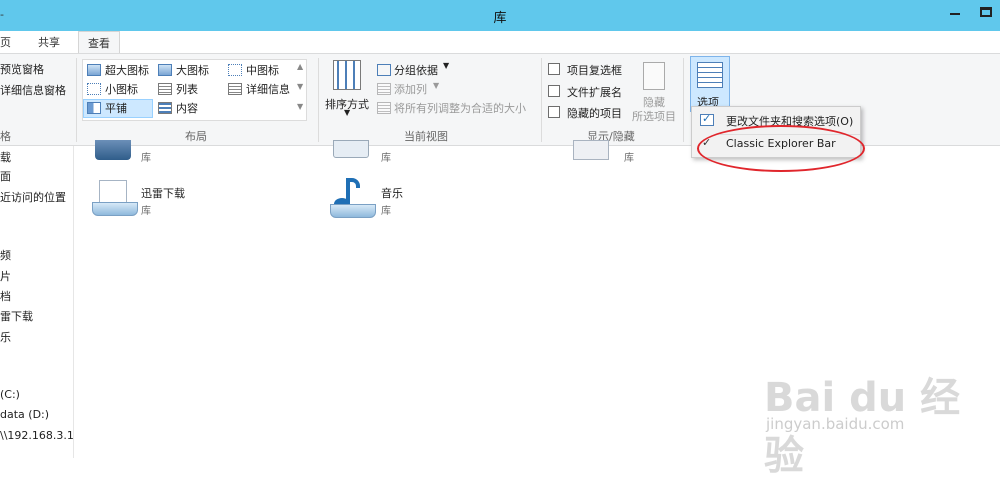 Image resolution: width=1000 pixels, height=481 pixels. Describe the element at coordinates (410, 89) in the screenshot. I see `add-column-button: 添加列` at that location.